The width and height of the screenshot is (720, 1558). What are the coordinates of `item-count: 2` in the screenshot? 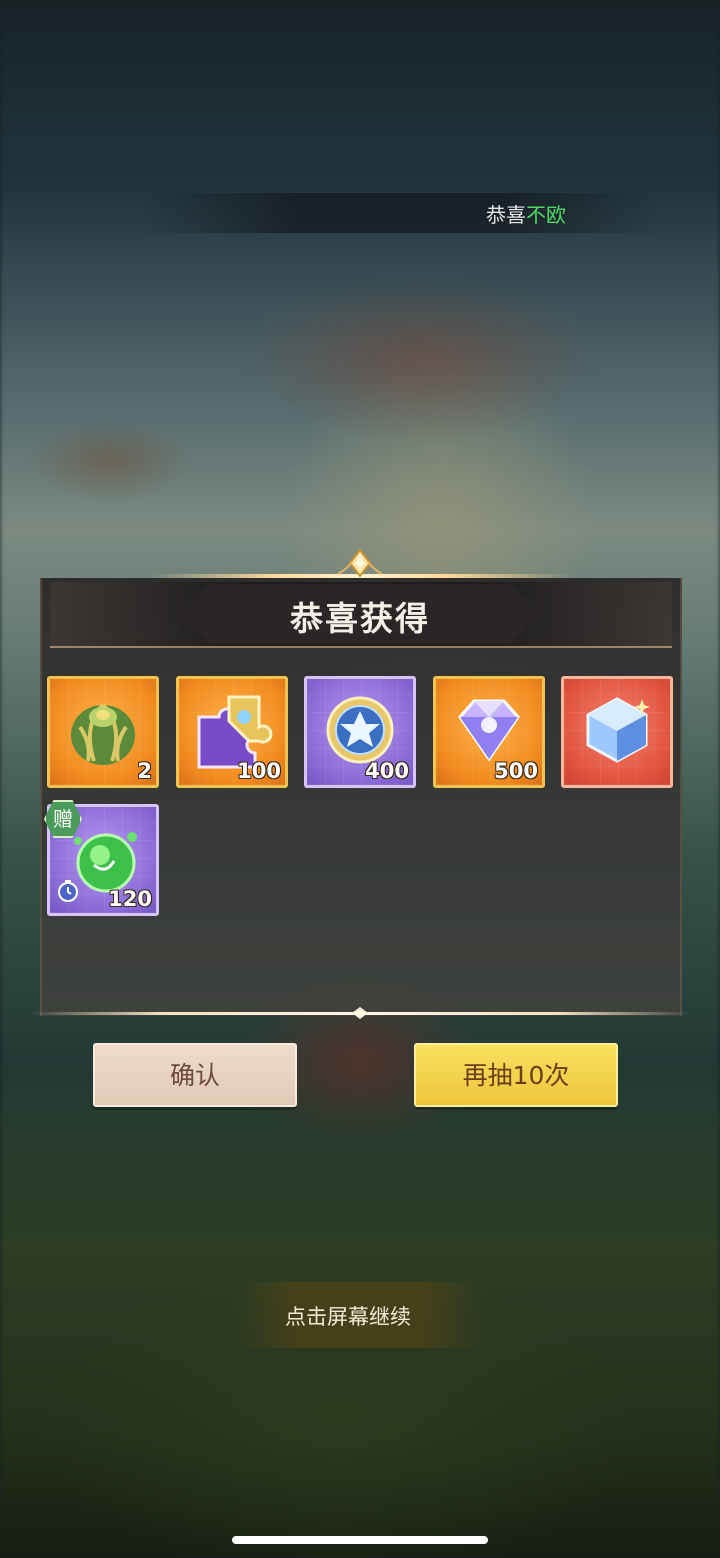 It's located at (144, 771).